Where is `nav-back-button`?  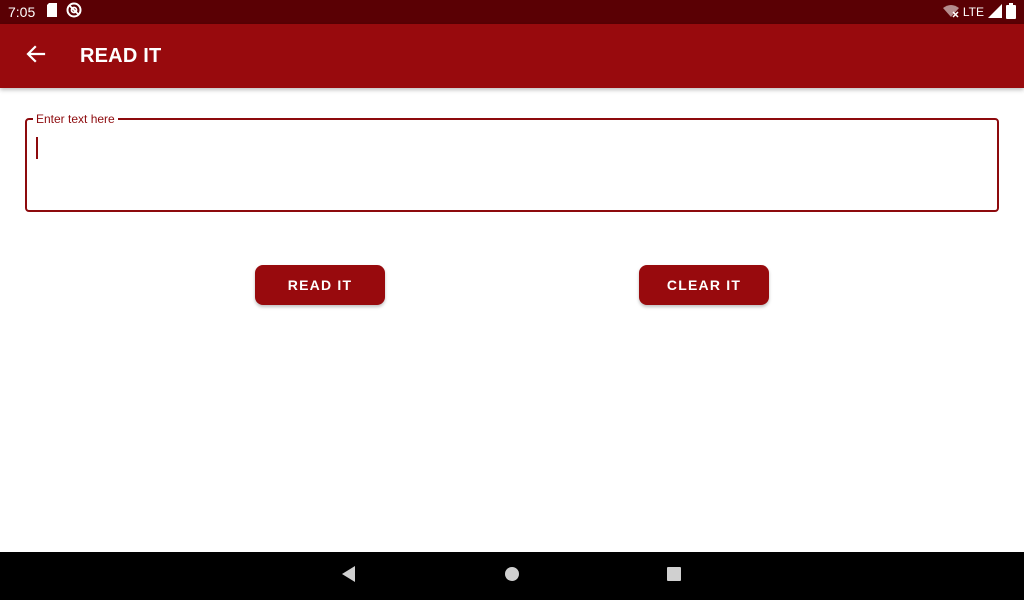
nav-back-button is located at coordinates (349, 576).